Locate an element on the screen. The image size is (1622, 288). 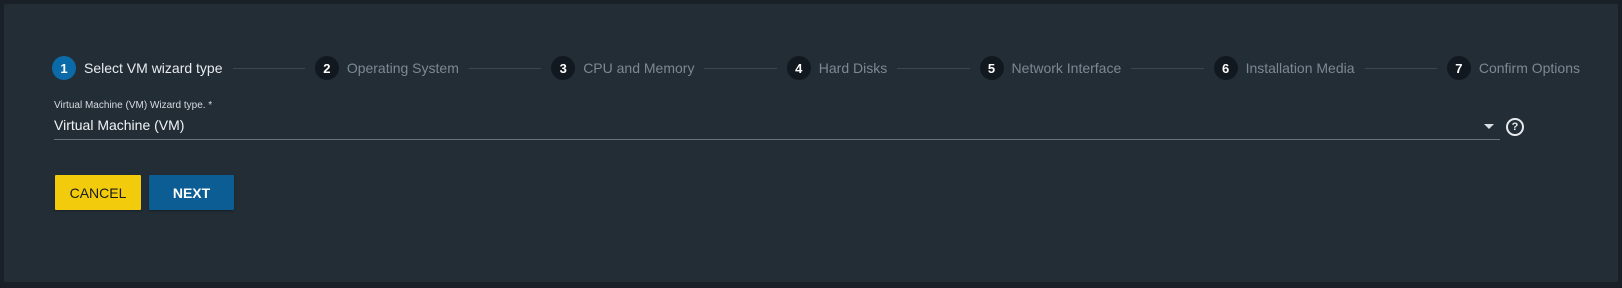
step-label: Network Interface is located at coordinates (1066, 68).